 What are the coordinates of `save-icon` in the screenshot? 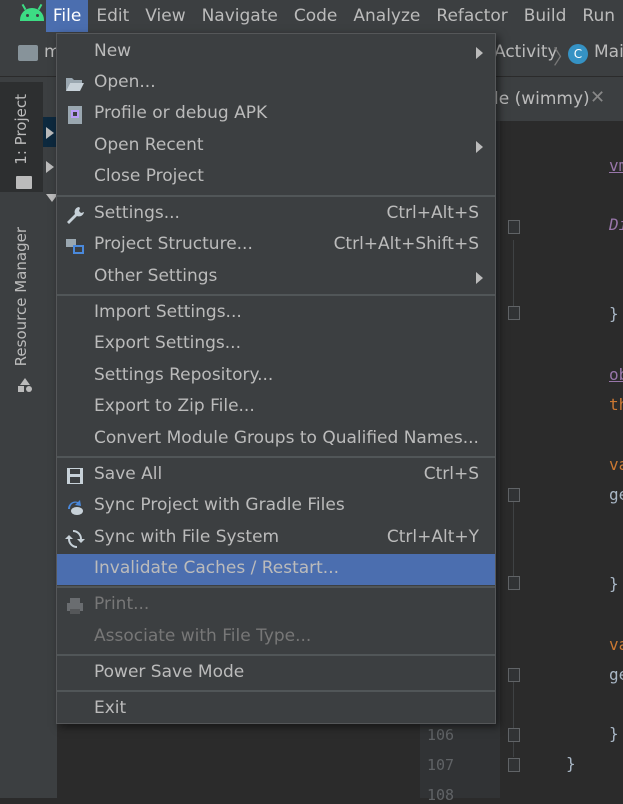 It's located at (75, 476).